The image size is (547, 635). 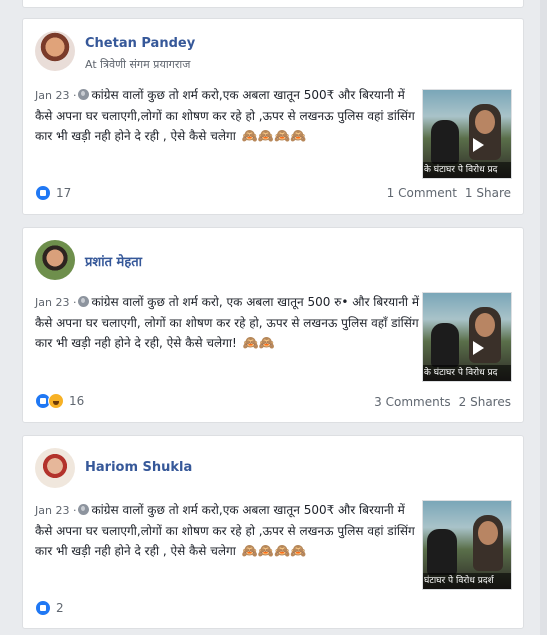 I want to click on monkey-emoji: 🙈🙈, so click(x=259, y=343).